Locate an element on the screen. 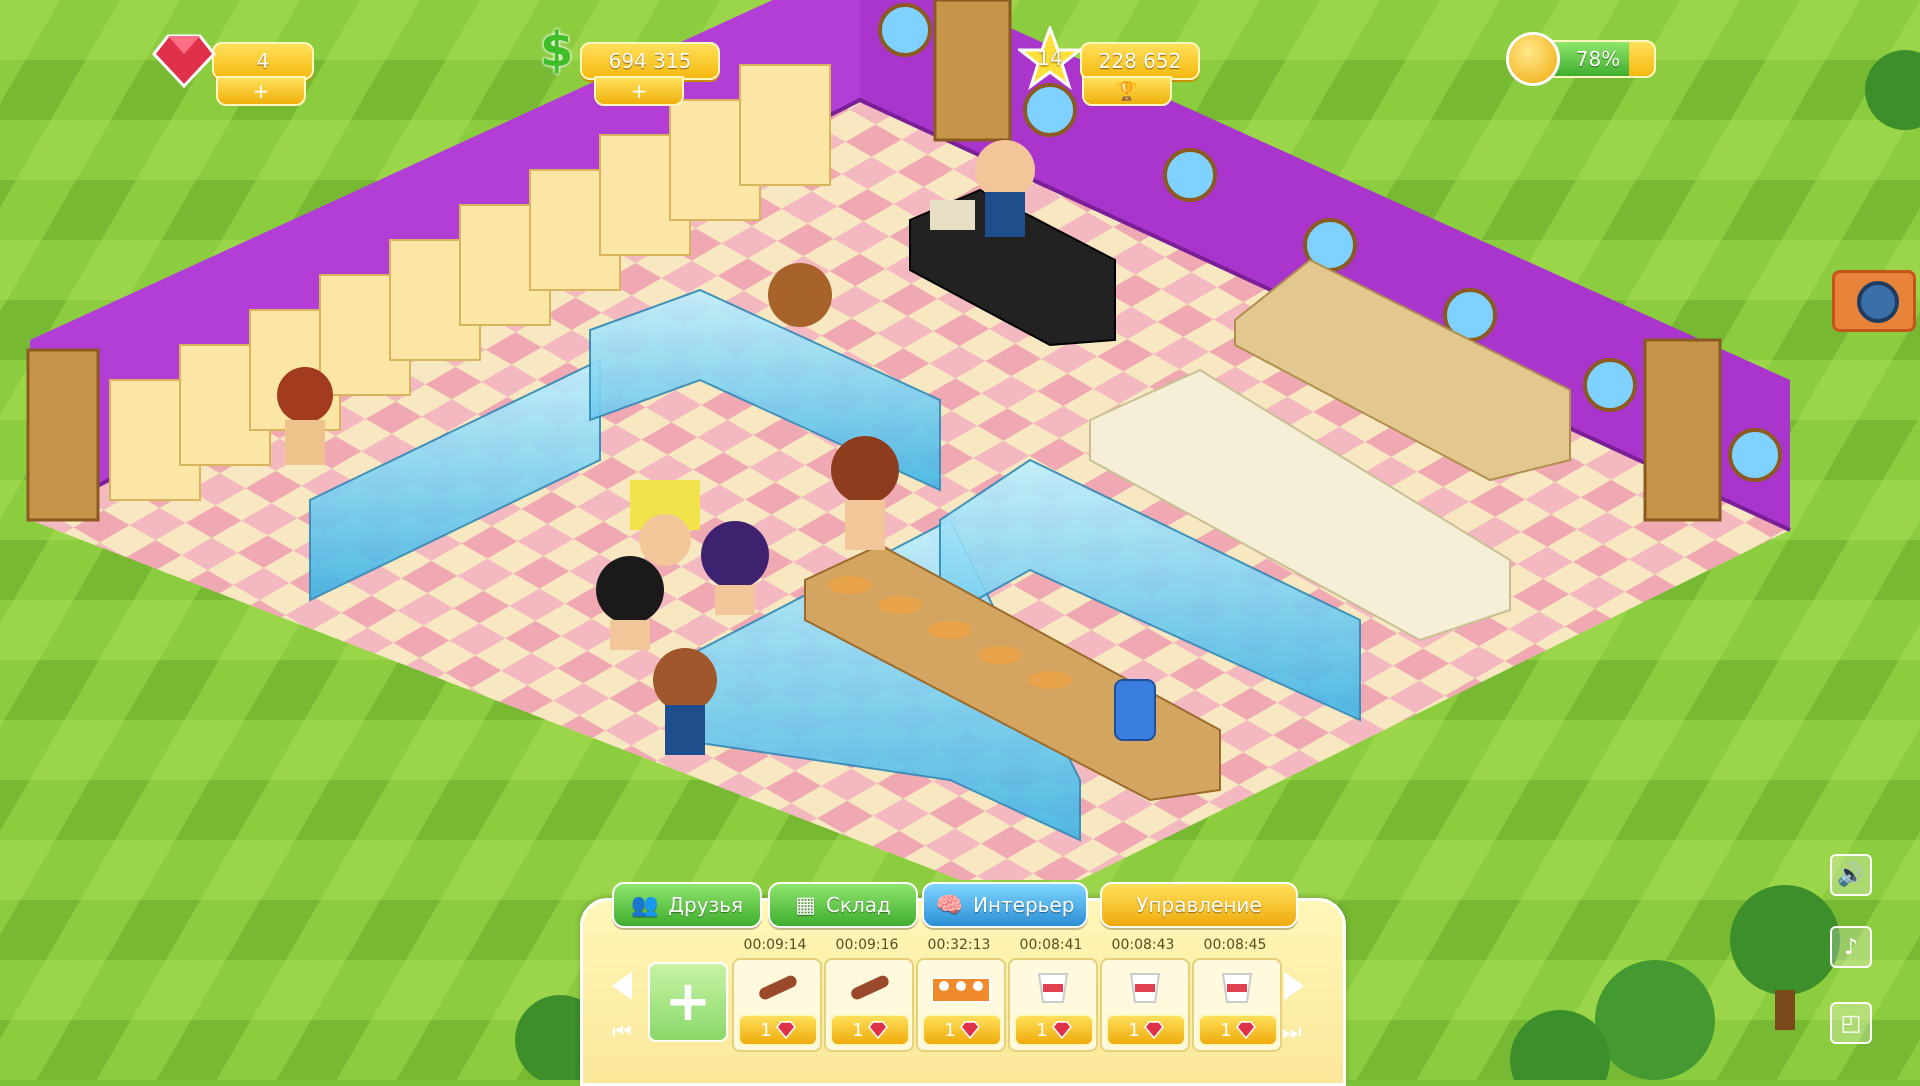 The height and width of the screenshot is (1086, 1920). xp-value: 228 652 is located at coordinates (1140, 61).